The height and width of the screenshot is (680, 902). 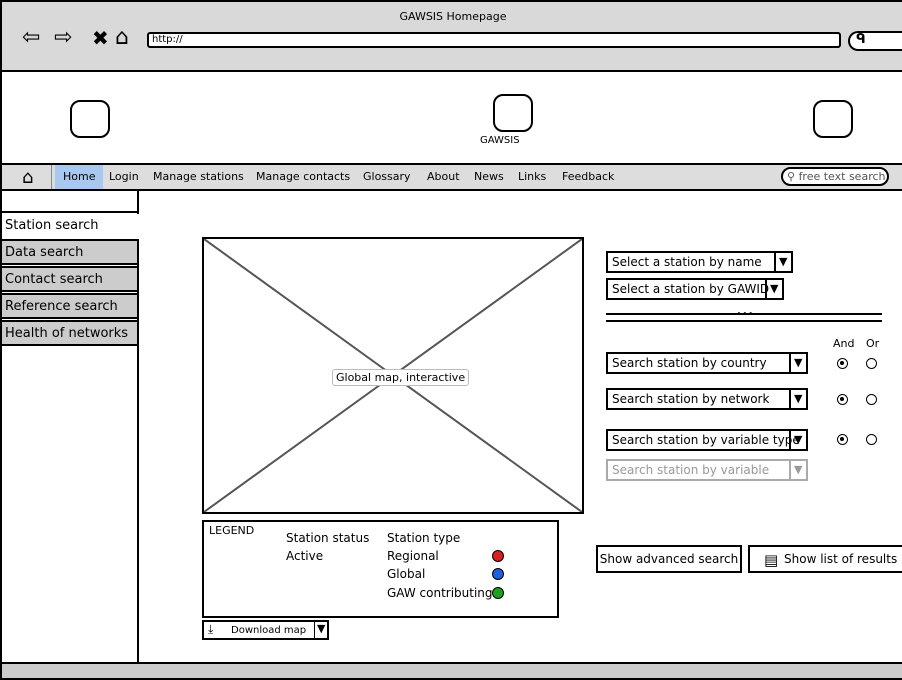 I want to click on country-select: Search station by country ▼, so click(x=707, y=363).